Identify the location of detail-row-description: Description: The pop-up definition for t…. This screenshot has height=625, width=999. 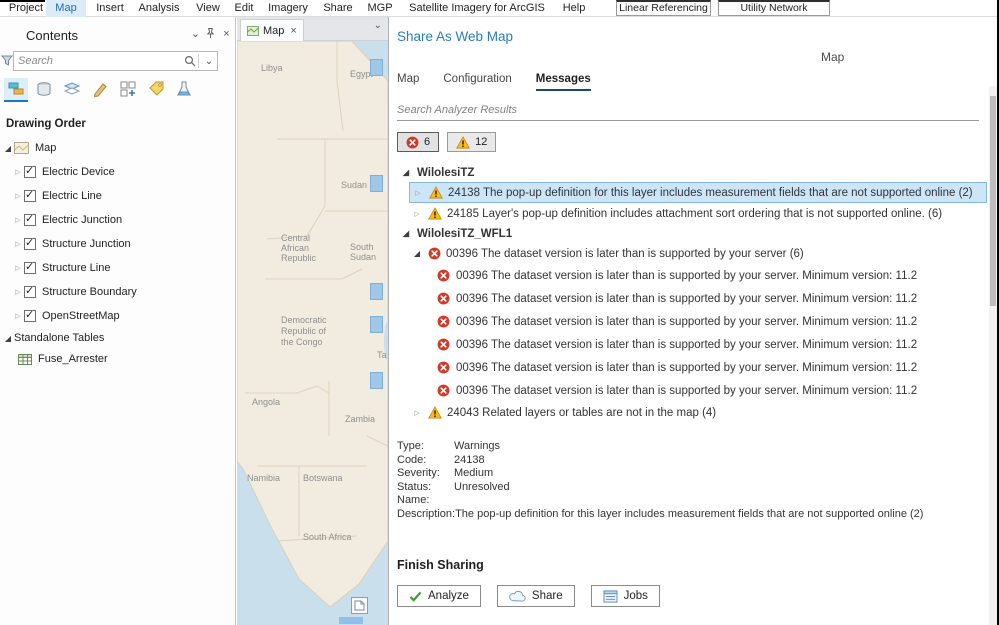
(688, 515).